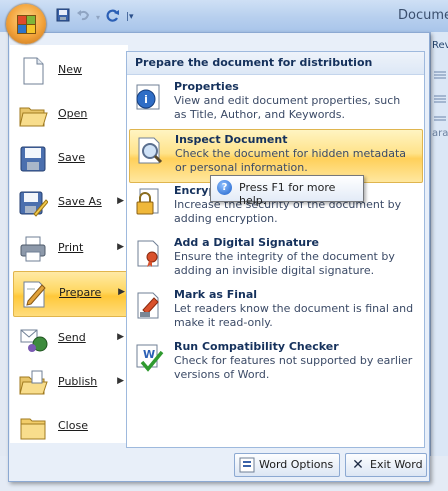 Image resolution: width=448 pixels, height=491 pixels. What do you see at coordinates (422, 15) in the screenshot?
I see `window-title: Docume` at bounding box center [422, 15].